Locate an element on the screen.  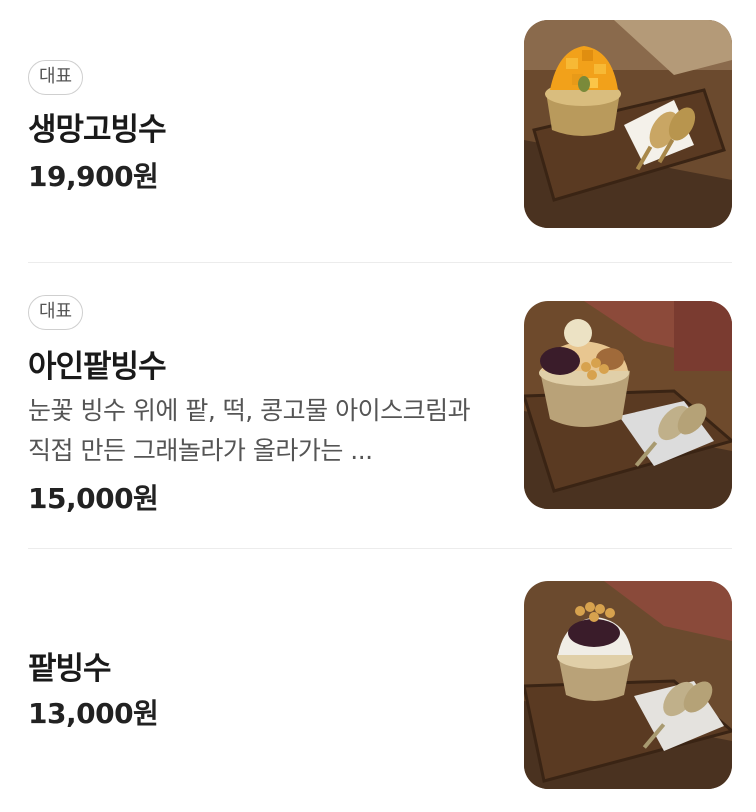
red-bean-bingsu-photo is located at coordinates (628, 405).